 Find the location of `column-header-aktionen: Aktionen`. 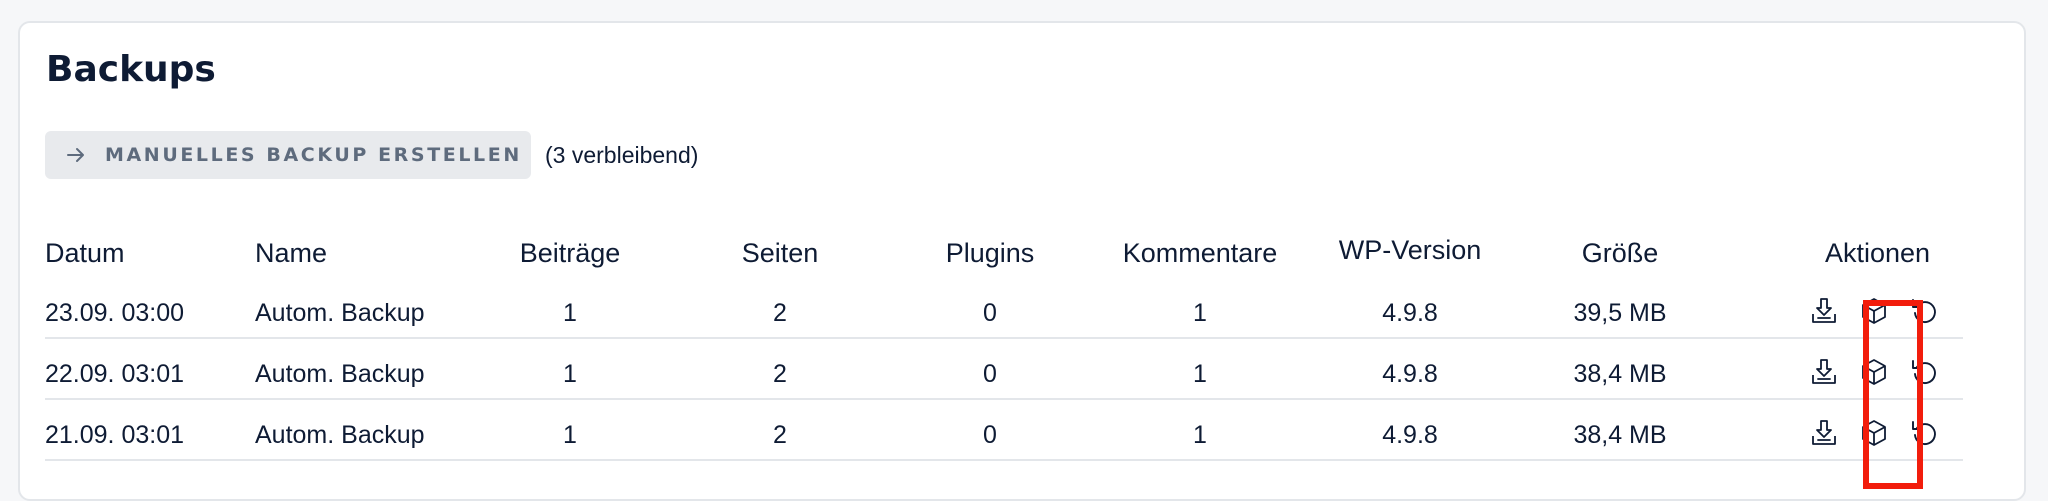

column-header-aktionen: Aktionen is located at coordinates (1878, 253).